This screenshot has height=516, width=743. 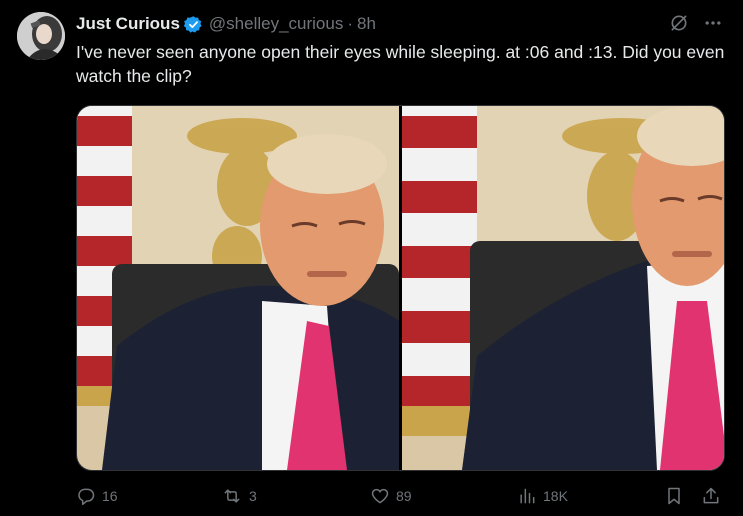 I want to click on share-icon, so click(x=711, y=496).